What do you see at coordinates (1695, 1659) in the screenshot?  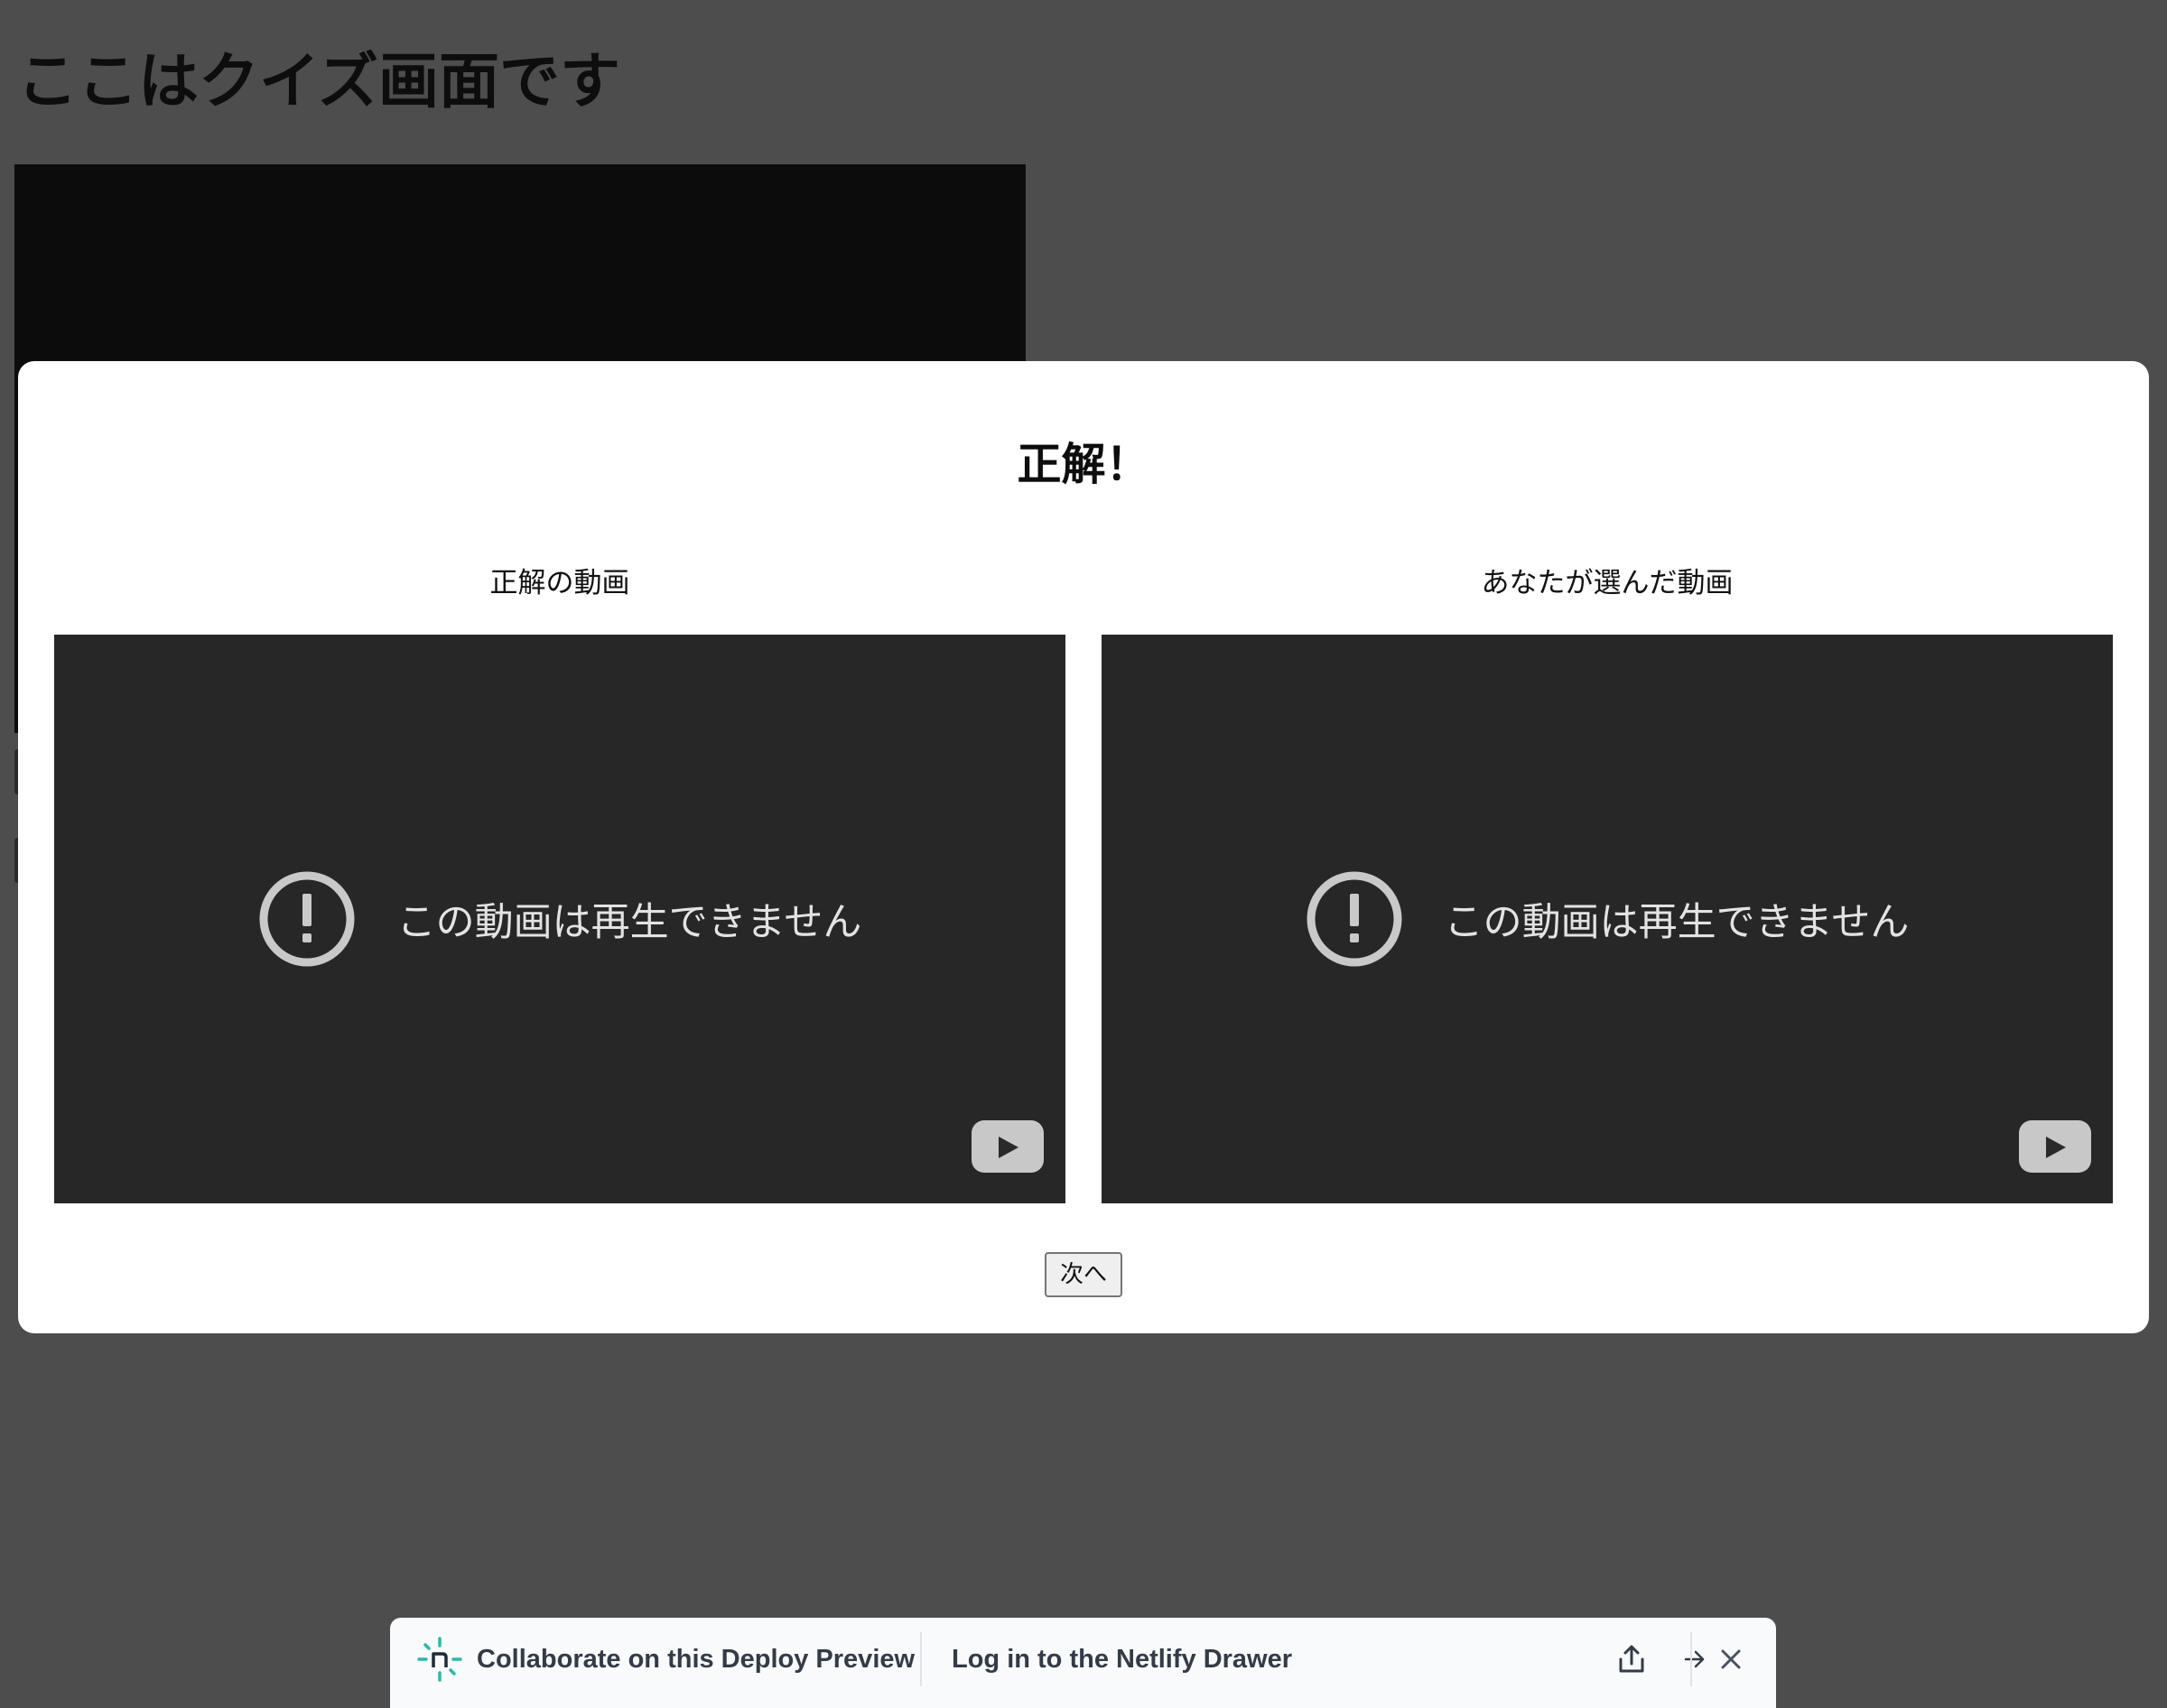 I see `arrow-right-icon` at bounding box center [1695, 1659].